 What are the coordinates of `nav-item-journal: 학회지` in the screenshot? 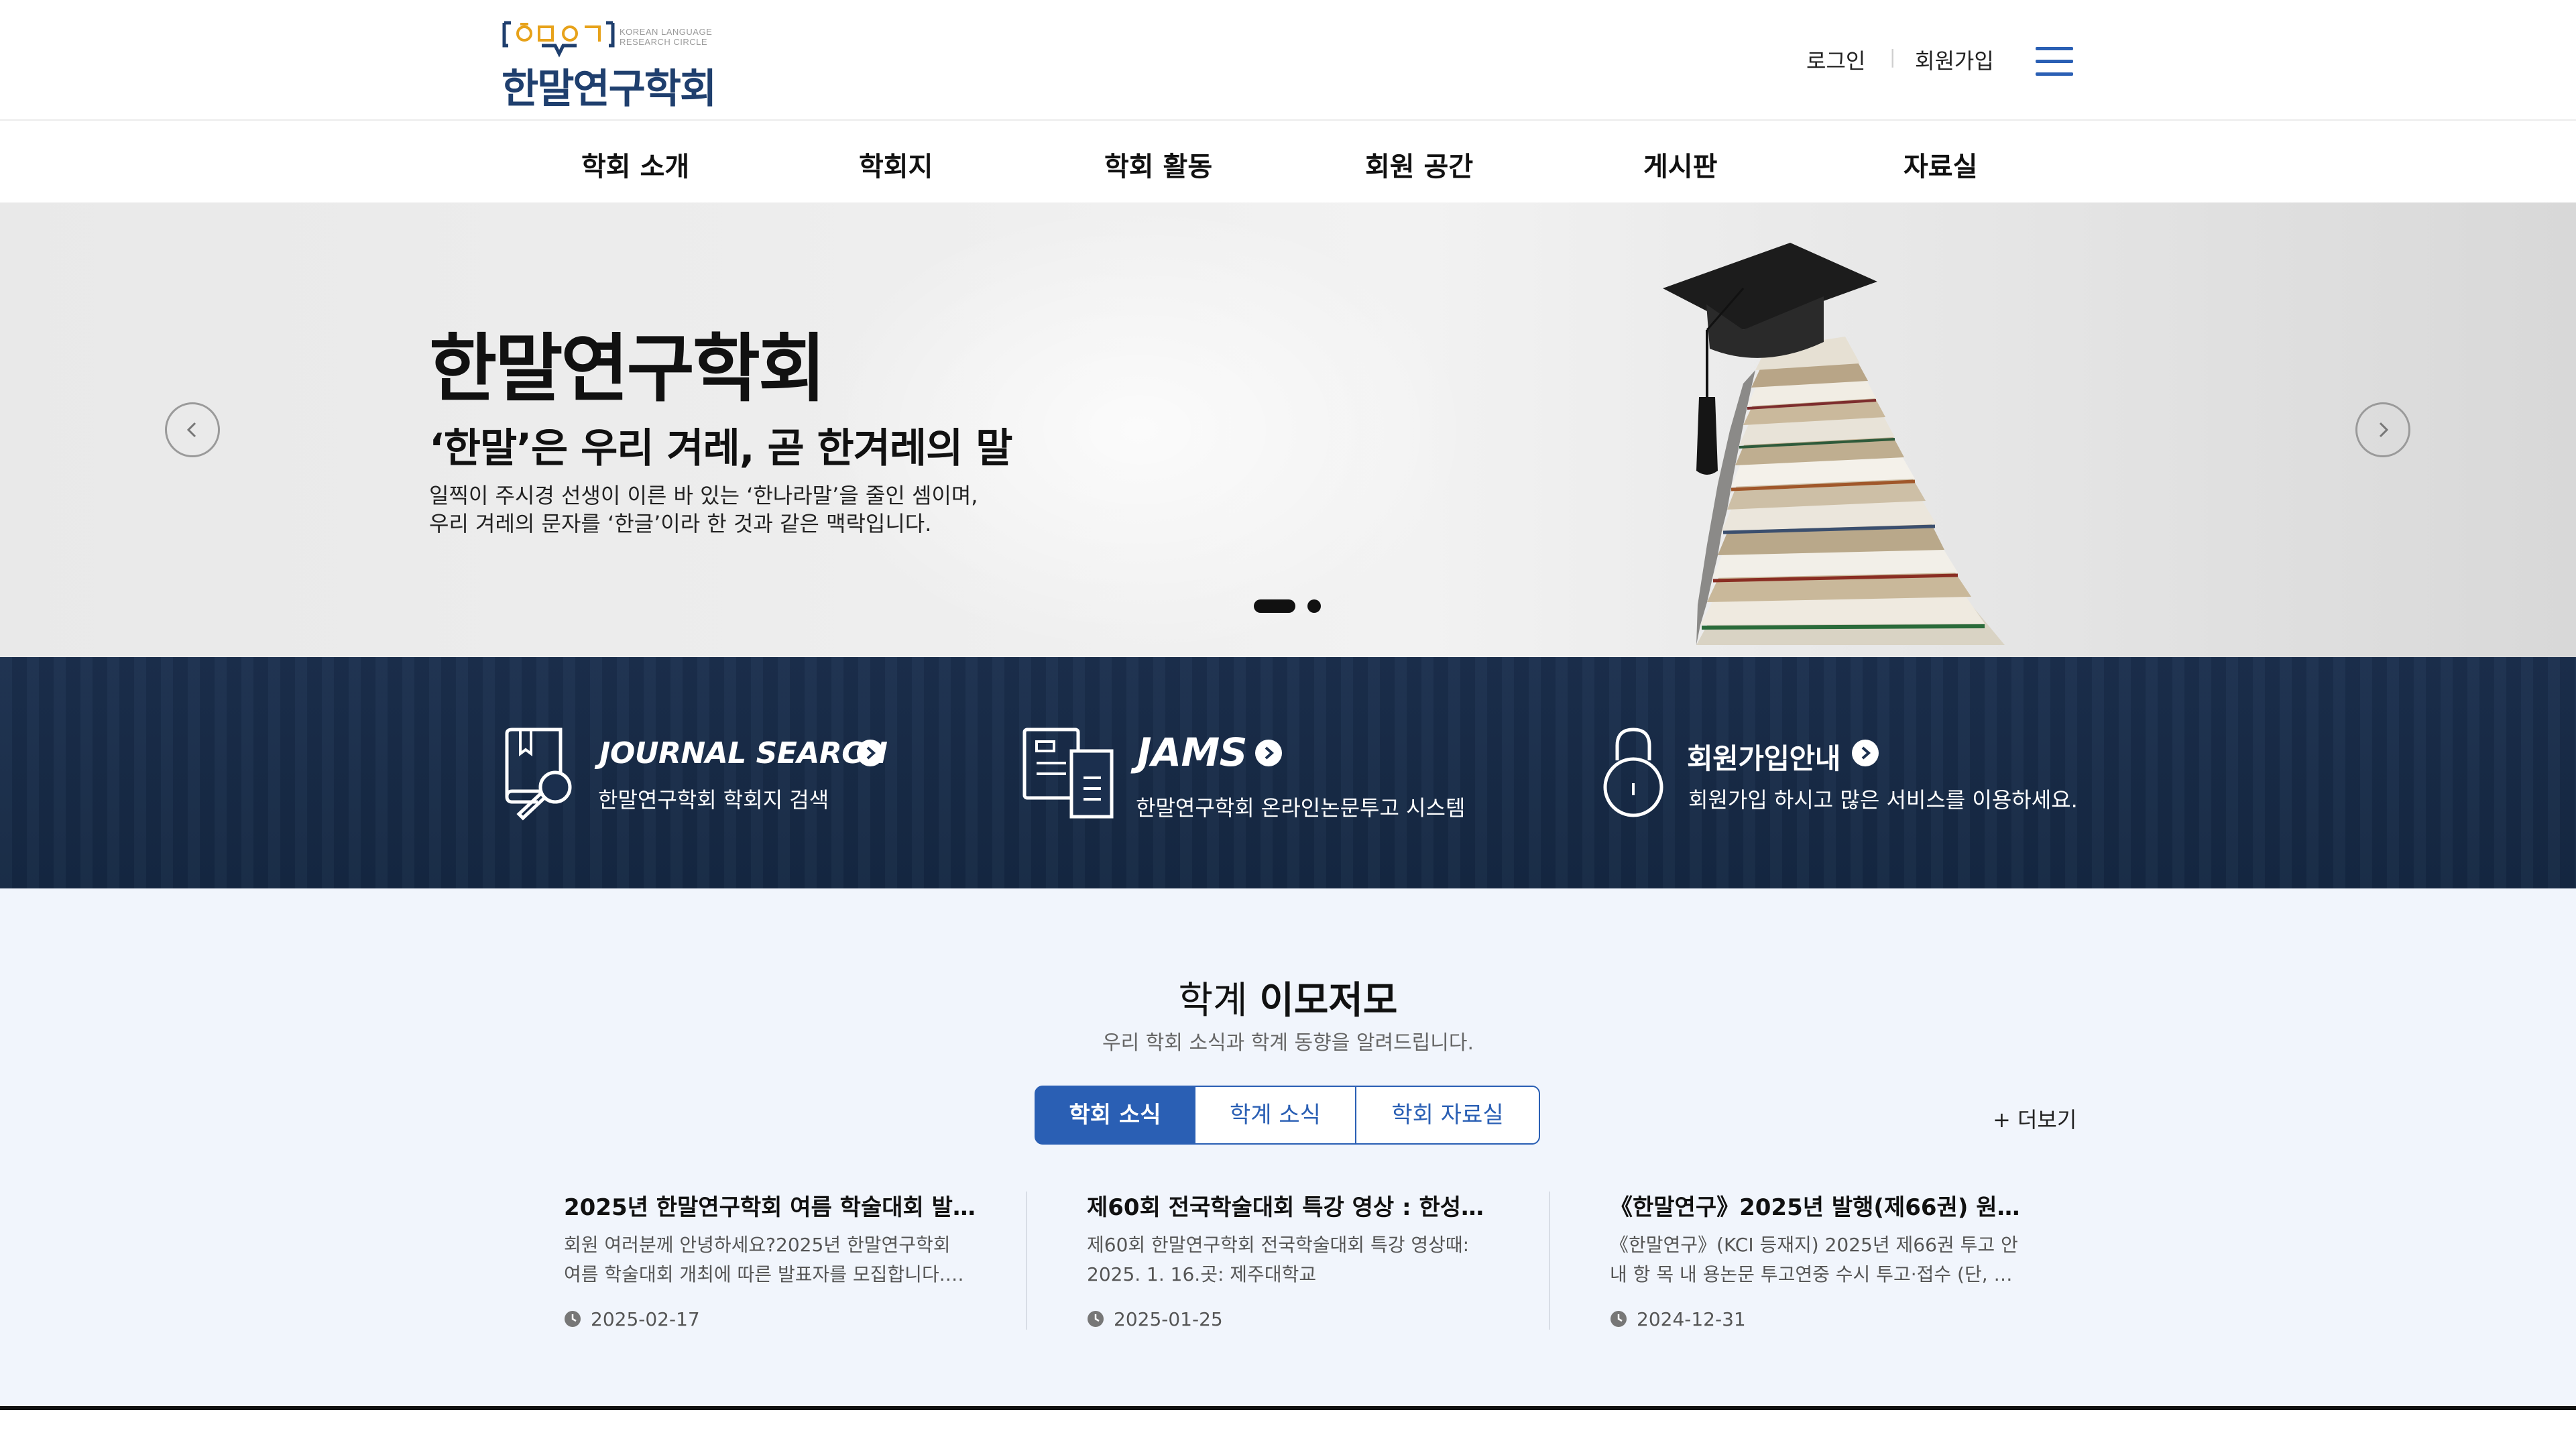 It's located at (896, 165).